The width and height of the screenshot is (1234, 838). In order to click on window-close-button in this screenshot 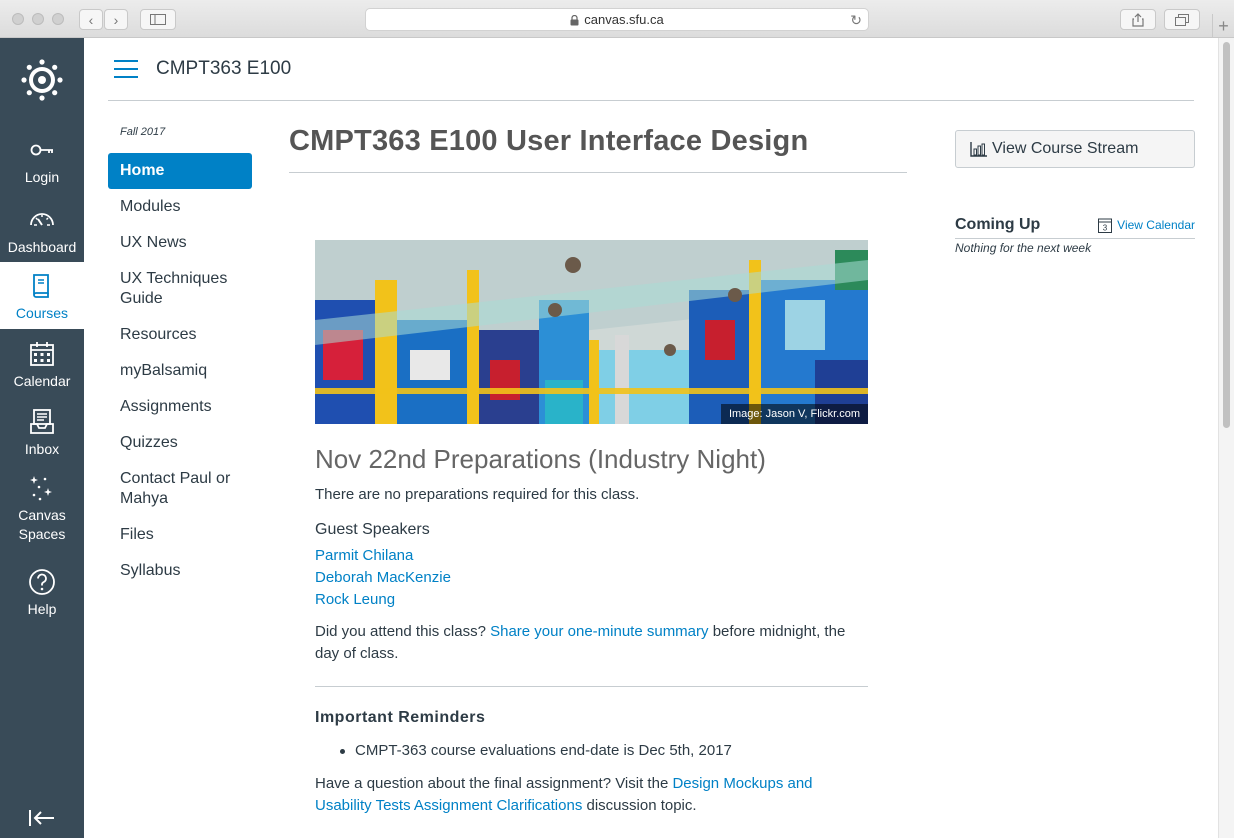, I will do `click(18, 19)`.